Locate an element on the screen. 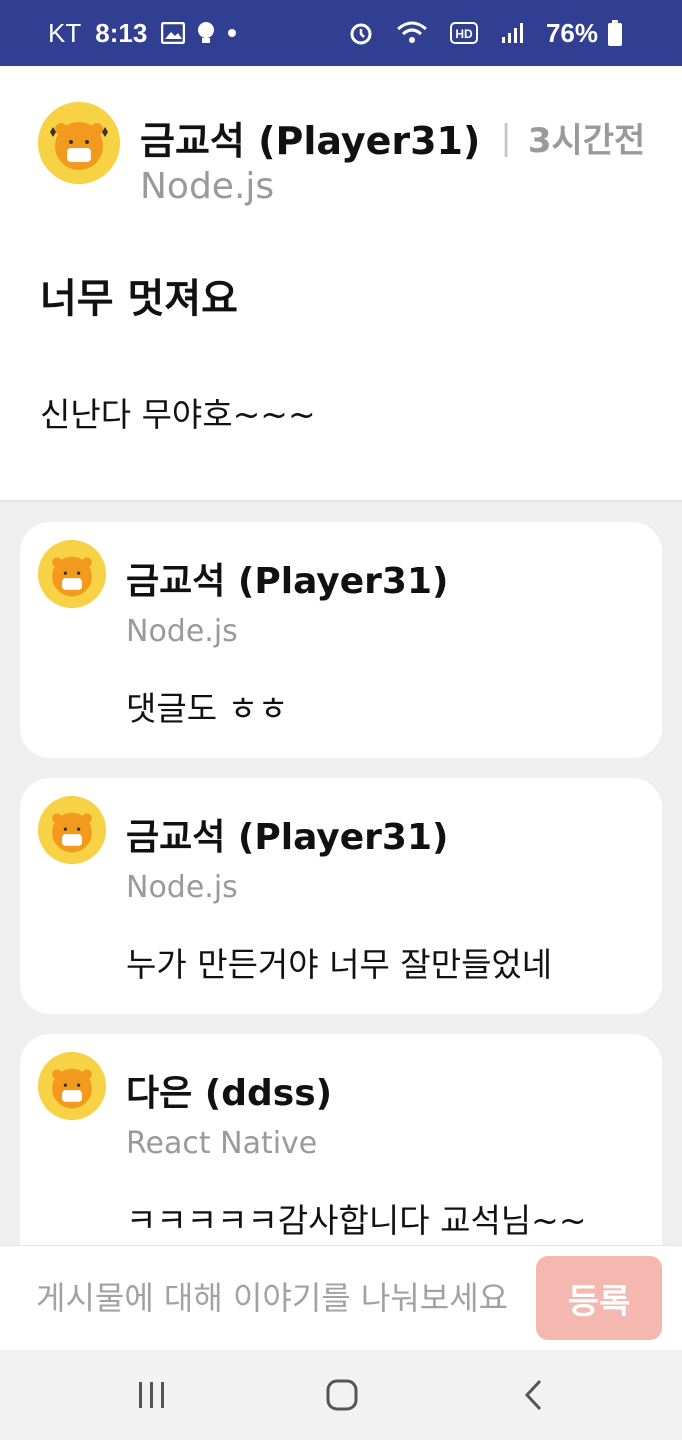 This screenshot has width=682, height=1440. comment-card: 다은 (ddss) React Native ㅋㅋㅋㅋㅋ감사합니다 교석님~~ is located at coordinates (341, 1139).